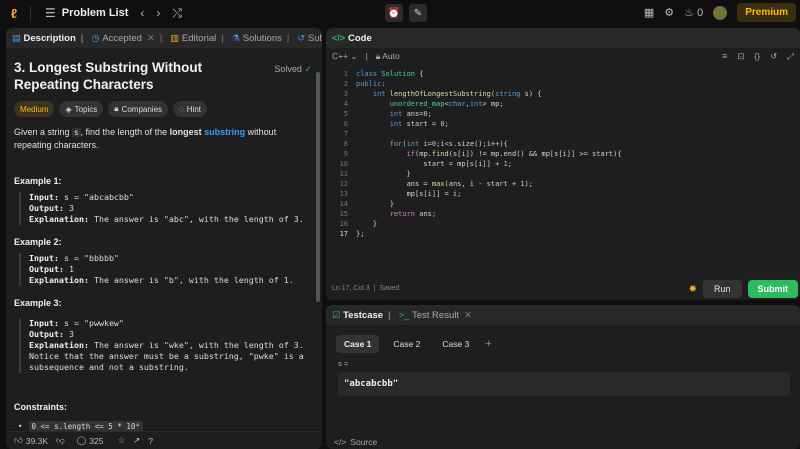 The height and width of the screenshot is (449, 800). I want to click on clock-icon: ◷, so click(95, 37).